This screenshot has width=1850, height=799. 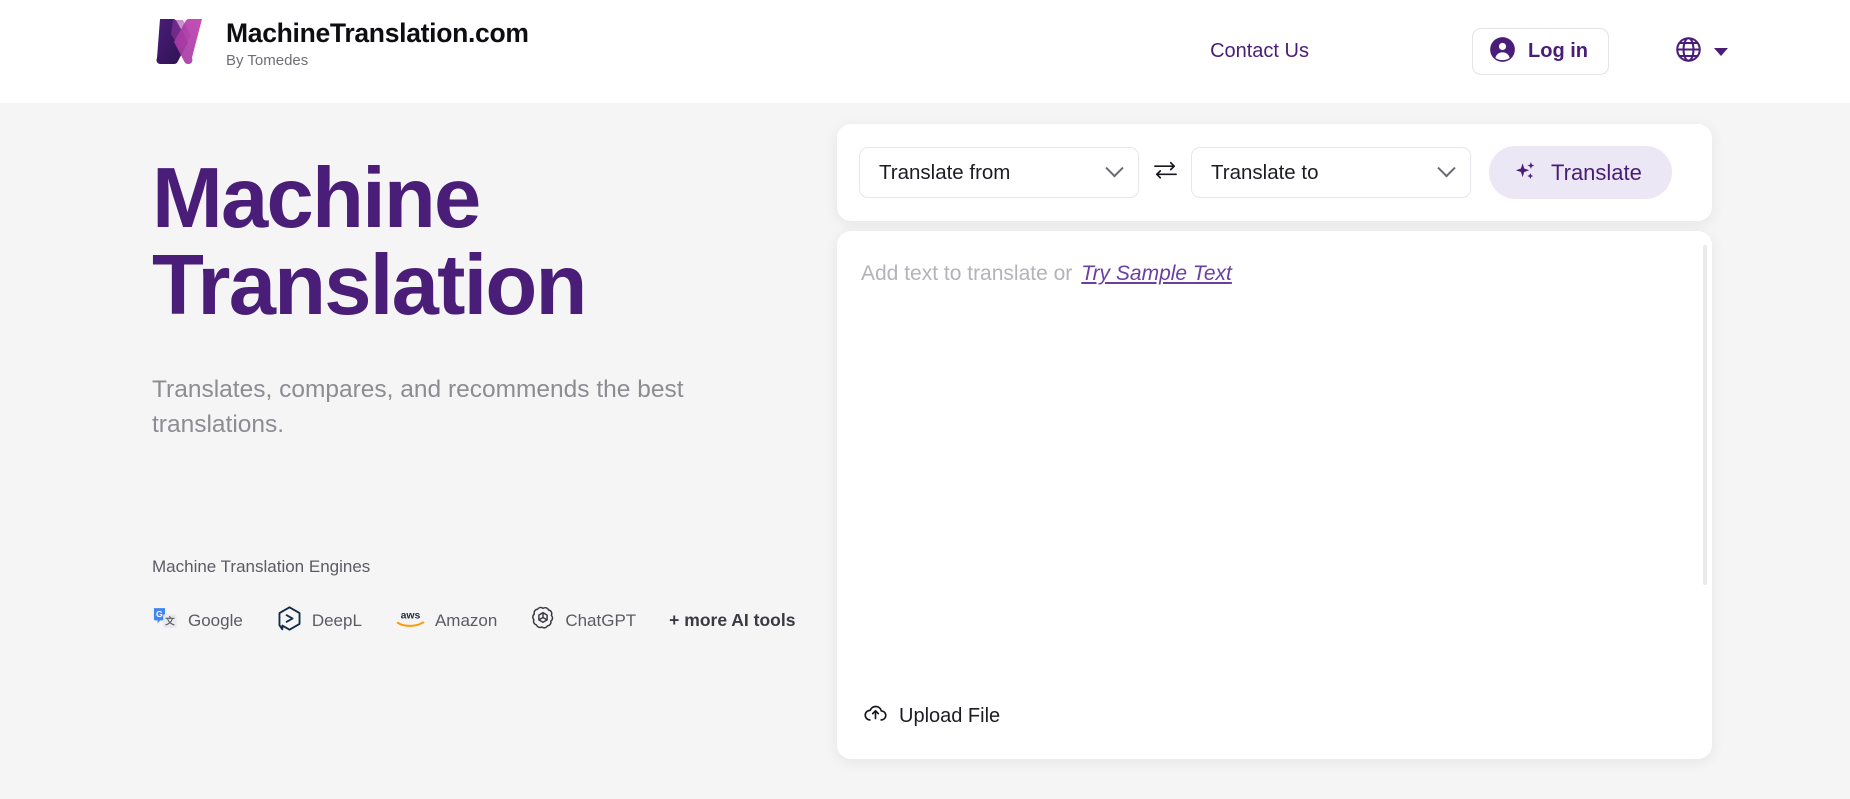 What do you see at coordinates (411, 616) in the screenshot?
I see `svg-text: aws` at bounding box center [411, 616].